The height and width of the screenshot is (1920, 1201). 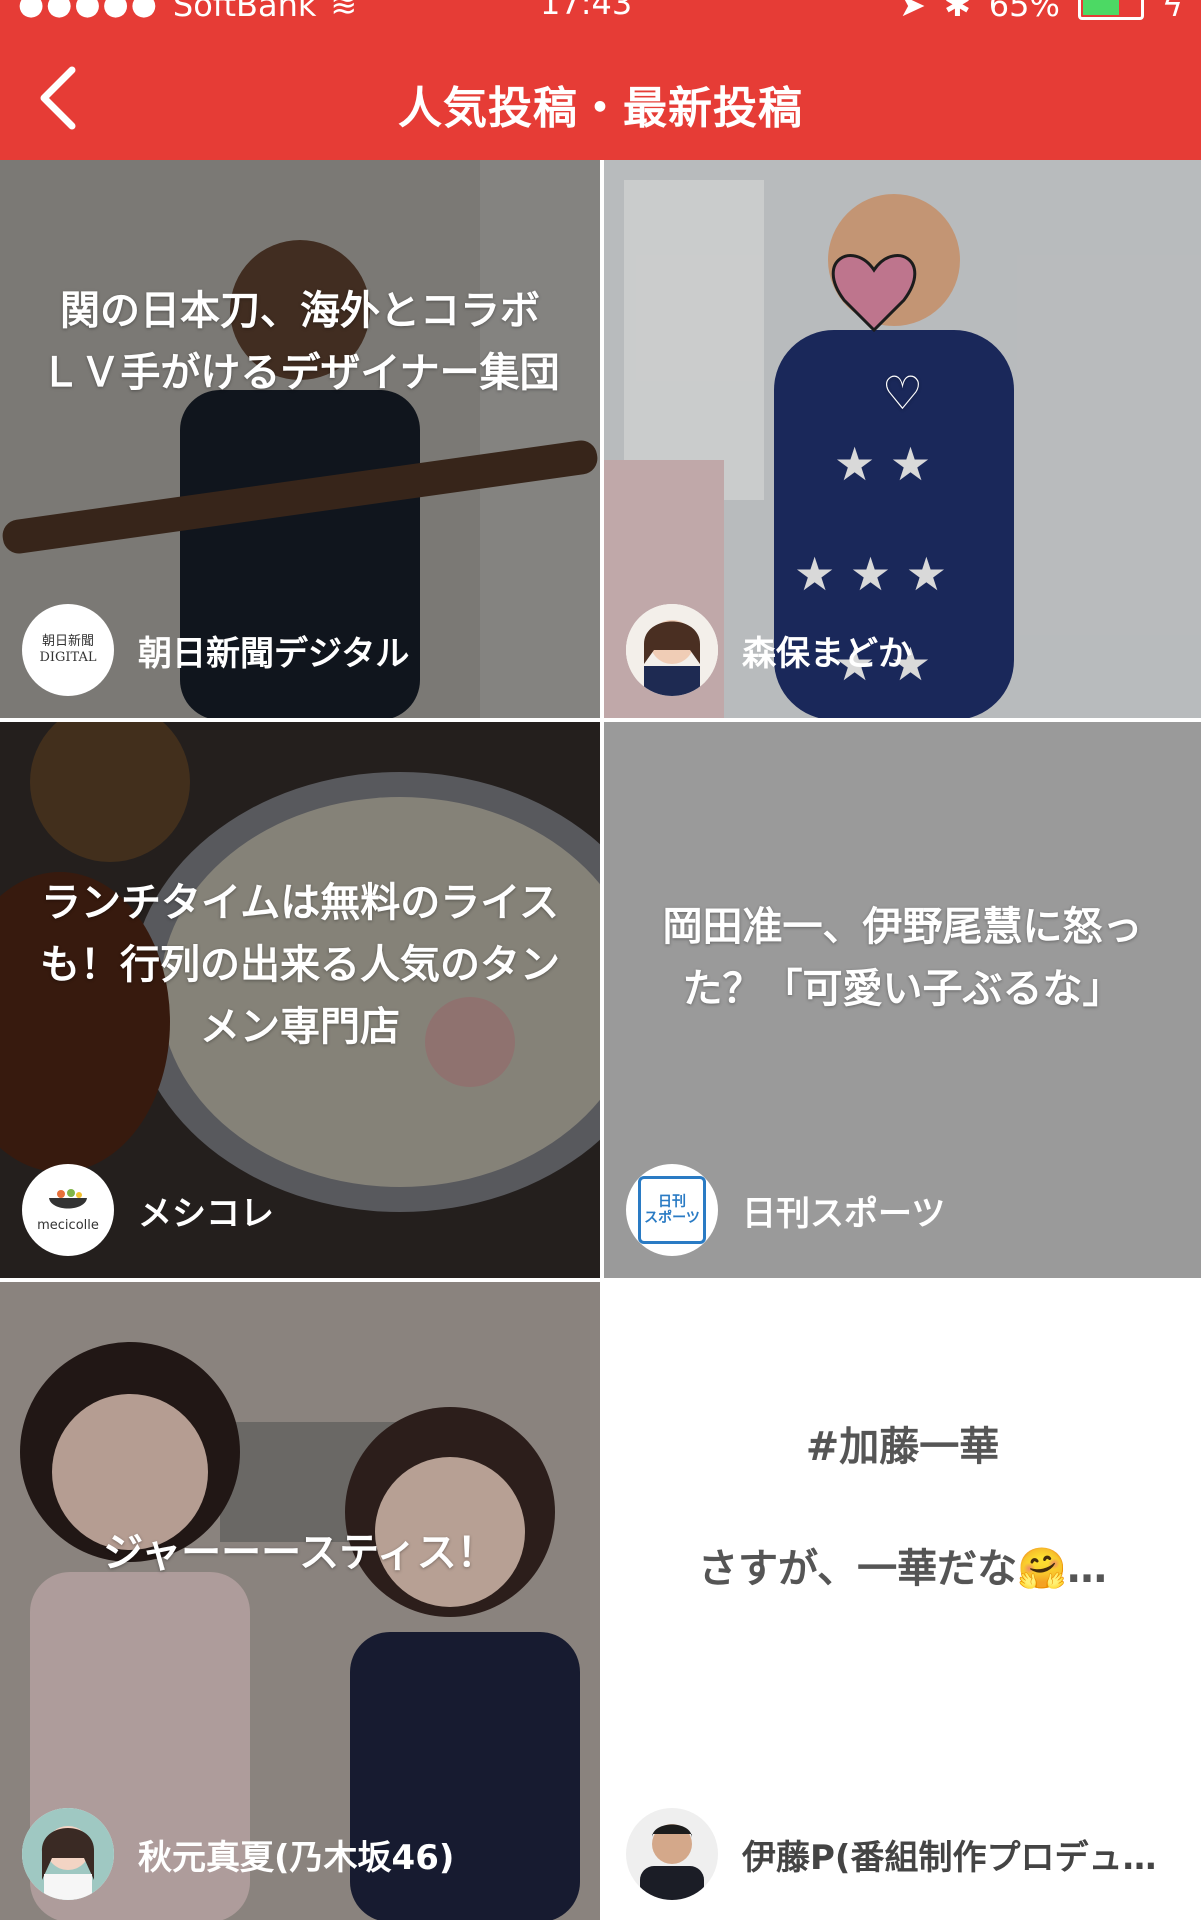 I want to click on author-name: 森保まどか, so click(x=827, y=653).